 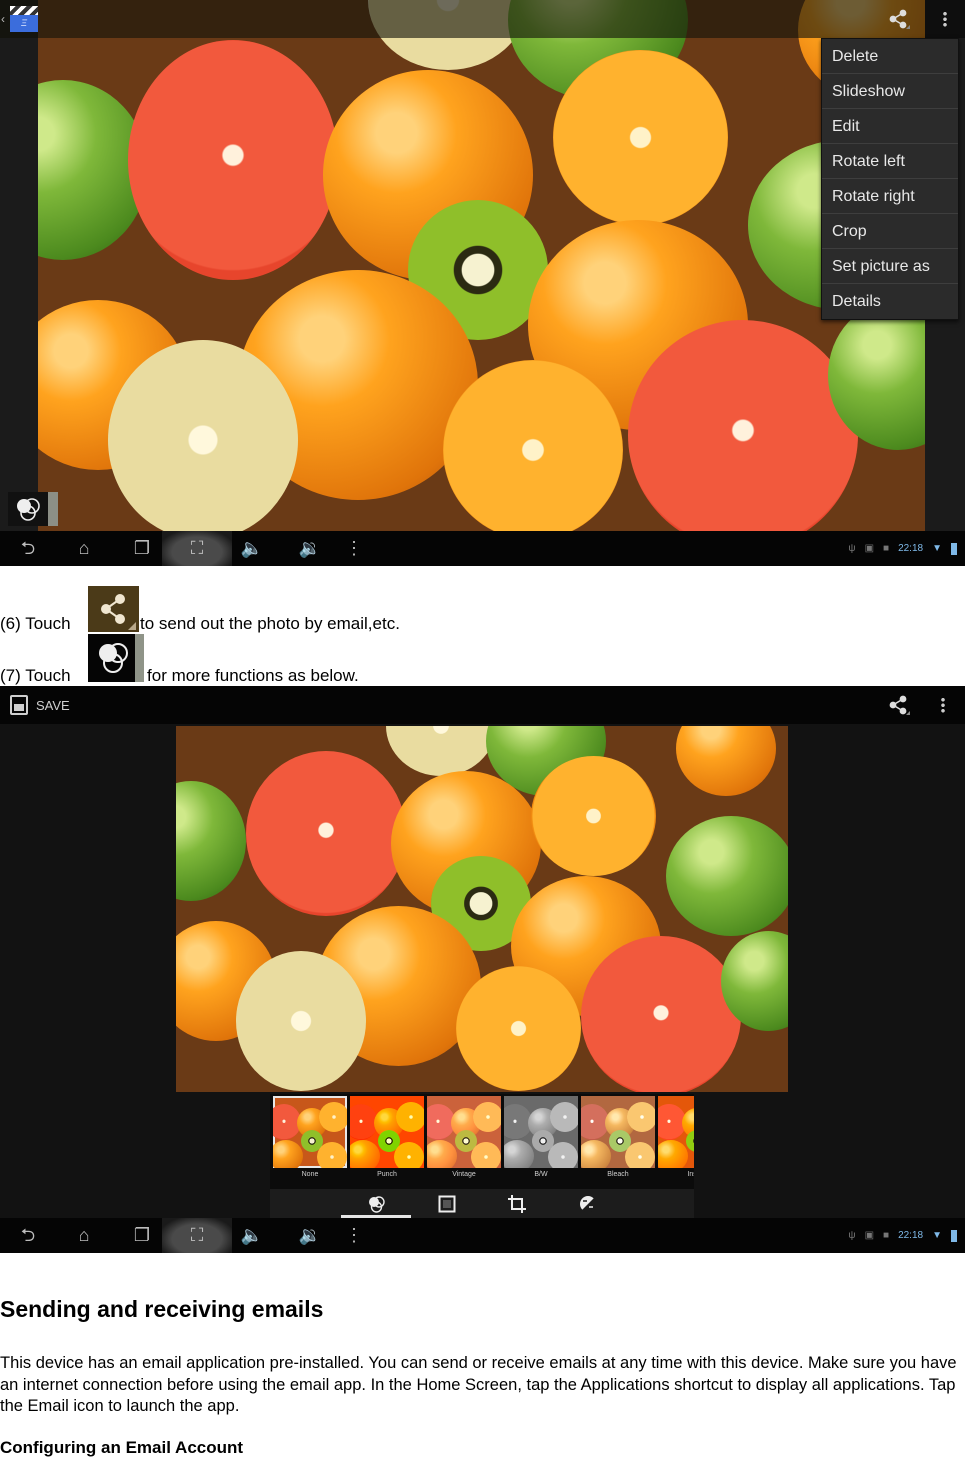 I want to click on caption-step-7: (7) Touch for more functions as below., so click(x=179, y=676).